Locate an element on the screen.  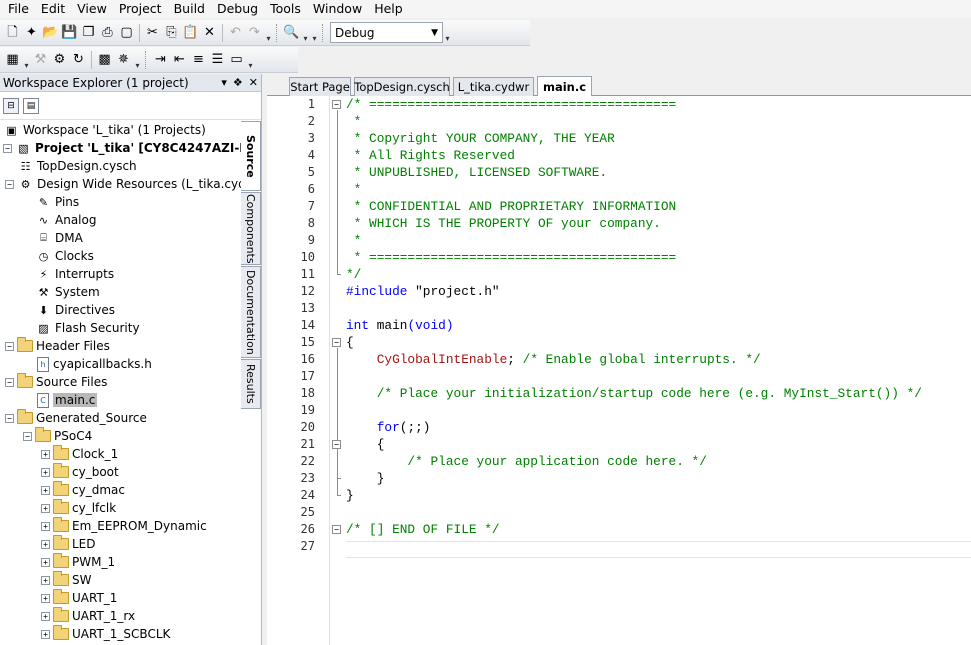
new-project-icon: 🗋 is located at coordinates (12, 33).